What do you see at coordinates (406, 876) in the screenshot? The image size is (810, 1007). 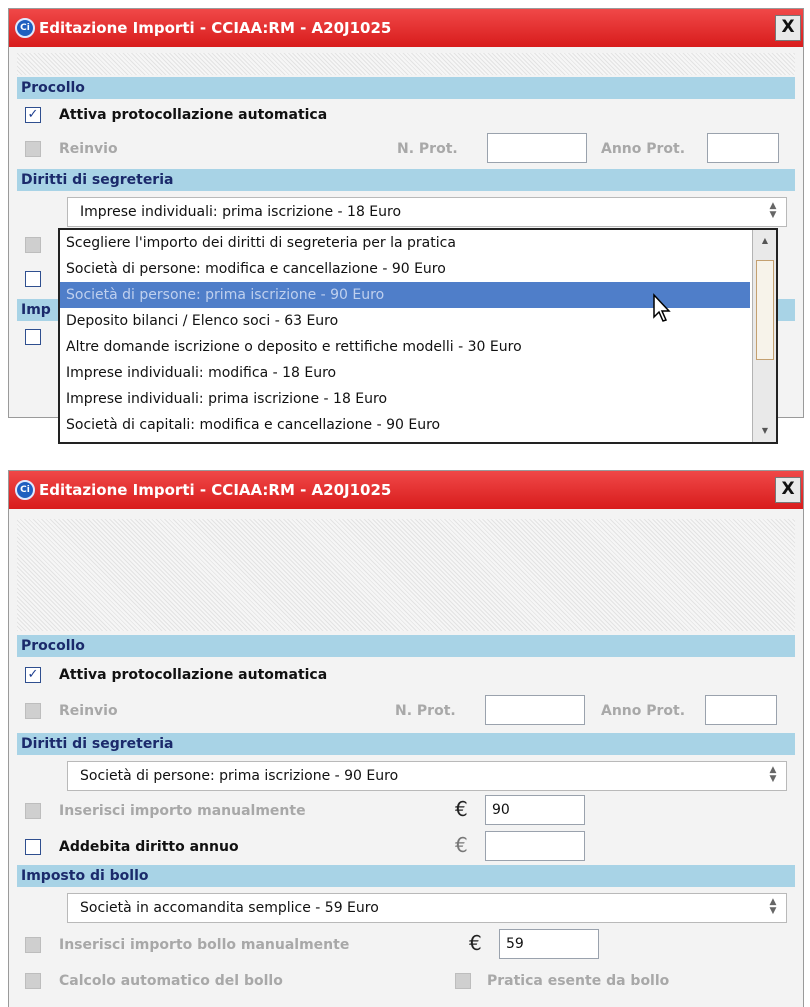 I see `section-bollo: Imposto di bollo` at bounding box center [406, 876].